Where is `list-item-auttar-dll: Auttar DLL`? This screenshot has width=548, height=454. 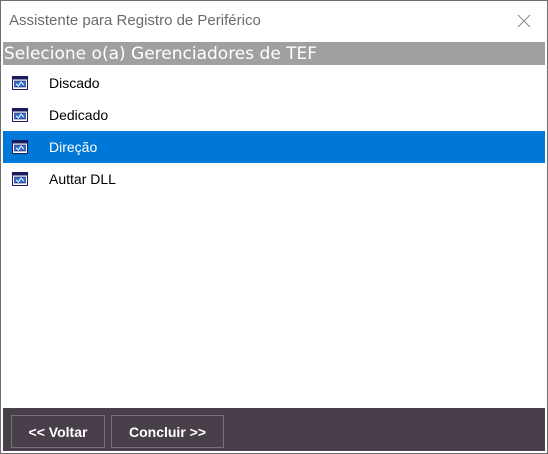
list-item-auttar-dll: Auttar DLL is located at coordinates (274, 179).